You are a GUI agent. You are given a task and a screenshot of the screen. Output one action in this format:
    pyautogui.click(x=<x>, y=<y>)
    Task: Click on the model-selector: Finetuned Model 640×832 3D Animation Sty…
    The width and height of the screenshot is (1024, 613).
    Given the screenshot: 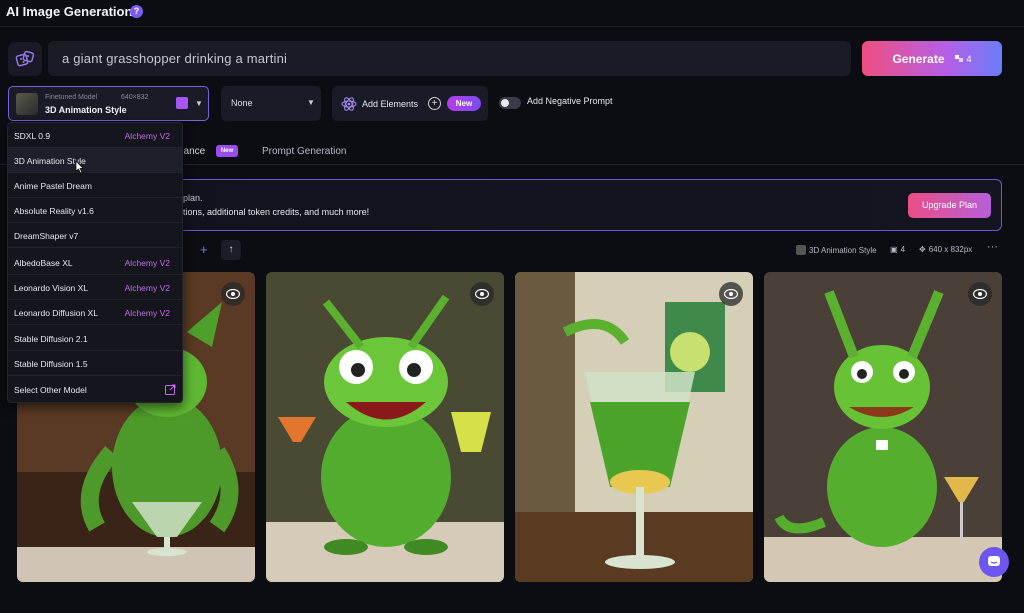 What is the action you would take?
    pyautogui.click(x=108, y=103)
    